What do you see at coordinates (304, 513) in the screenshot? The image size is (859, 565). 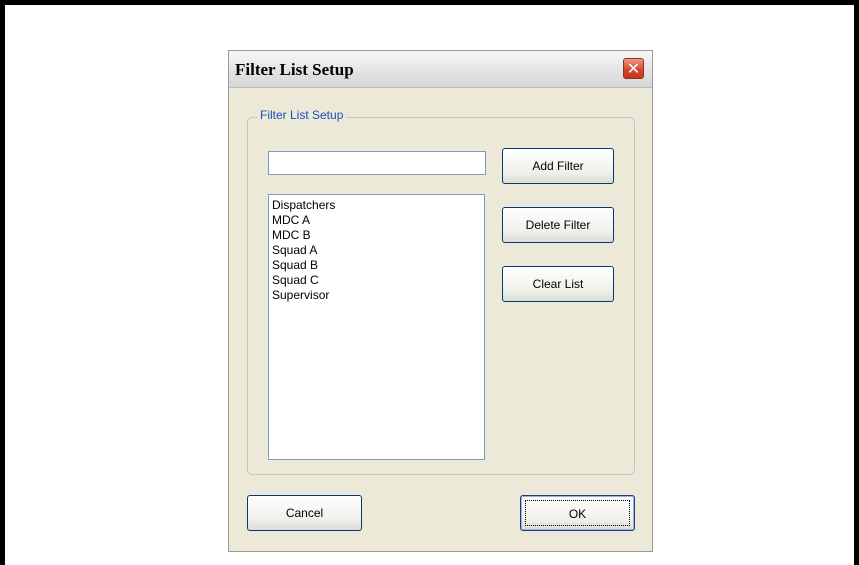 I see `cancel-button: Cancel` at bounding box center [304, 513].